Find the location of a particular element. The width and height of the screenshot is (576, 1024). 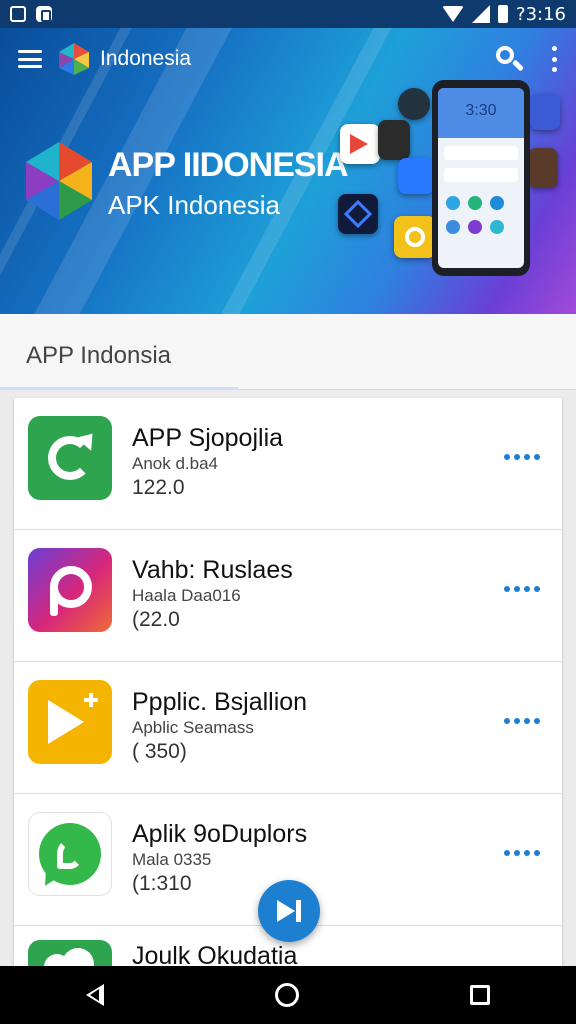

image-notification-icon is located at coordinates (18, 14).